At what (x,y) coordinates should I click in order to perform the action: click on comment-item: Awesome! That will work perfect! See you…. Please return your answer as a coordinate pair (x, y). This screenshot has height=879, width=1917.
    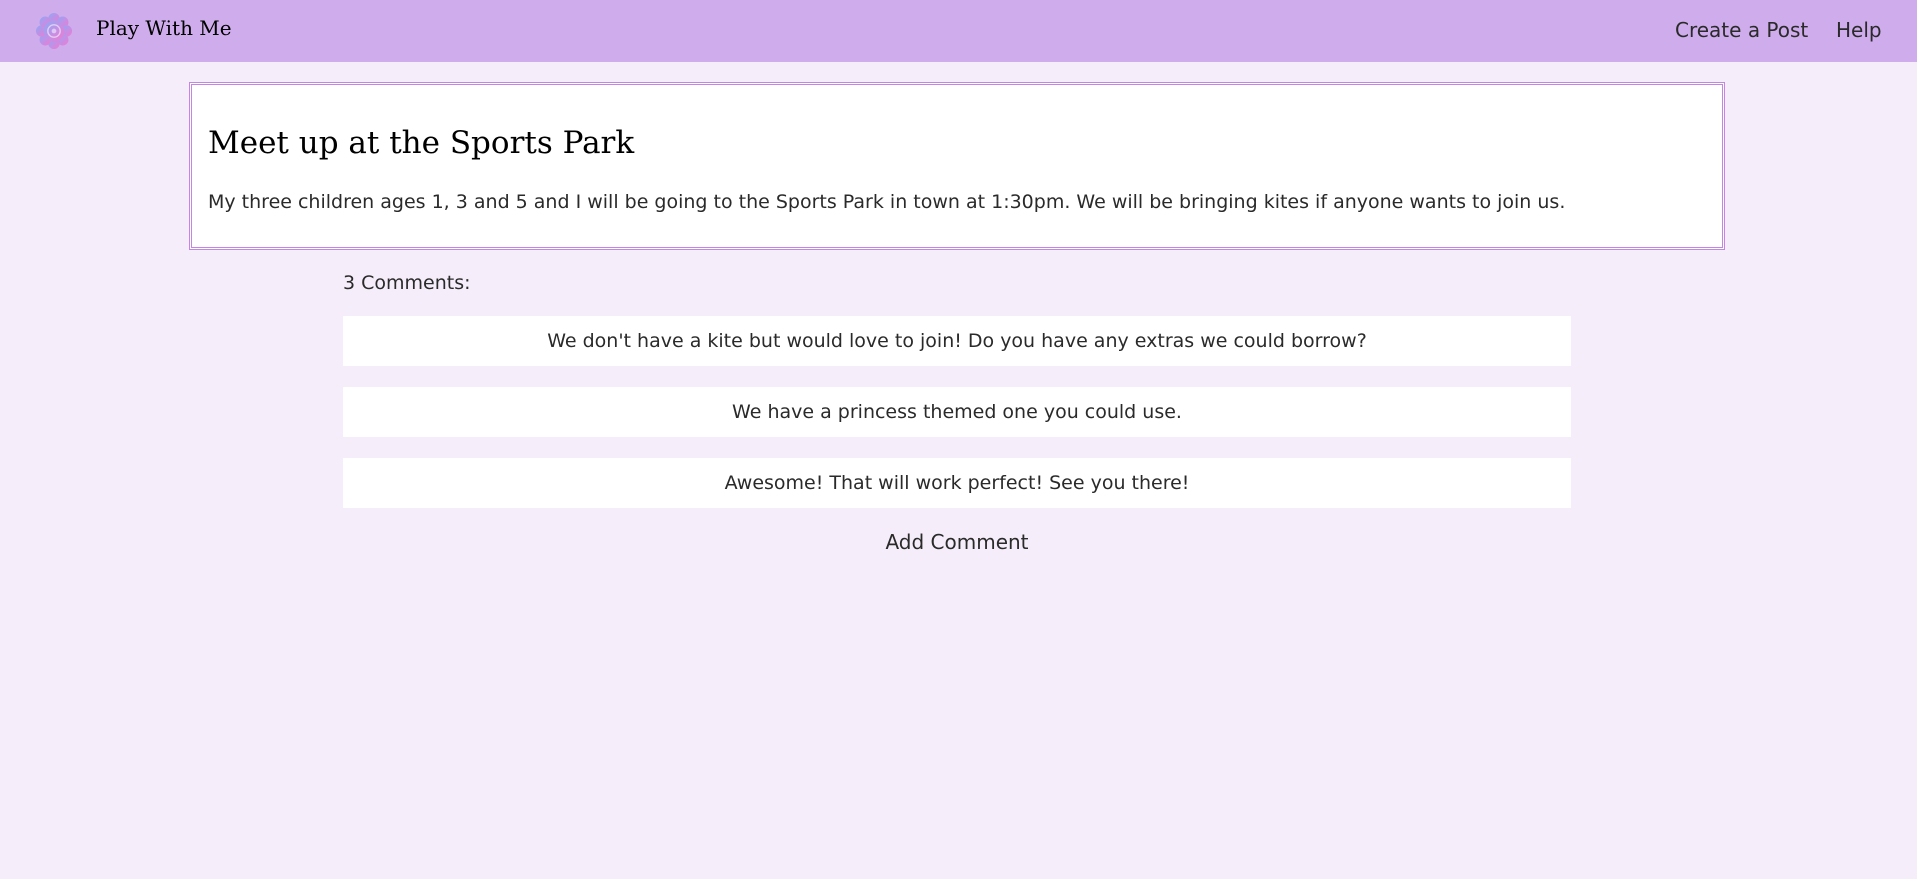
    Looking at the image, I should click on (957, 483).